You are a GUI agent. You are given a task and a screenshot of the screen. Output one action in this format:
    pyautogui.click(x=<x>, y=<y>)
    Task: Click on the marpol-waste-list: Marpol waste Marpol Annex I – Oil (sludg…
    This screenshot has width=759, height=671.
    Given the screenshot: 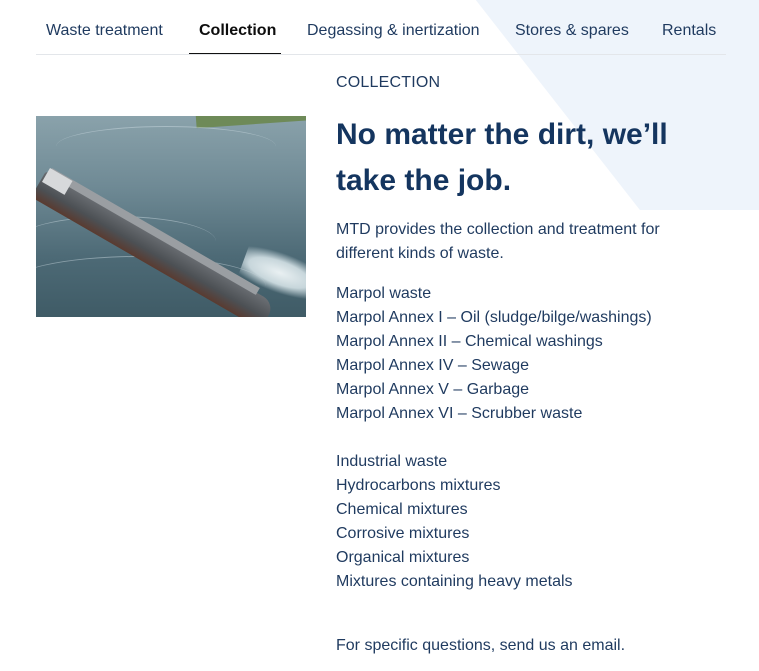 What is the action you would take?
    pyautogui.click(x=494, y=354)
    